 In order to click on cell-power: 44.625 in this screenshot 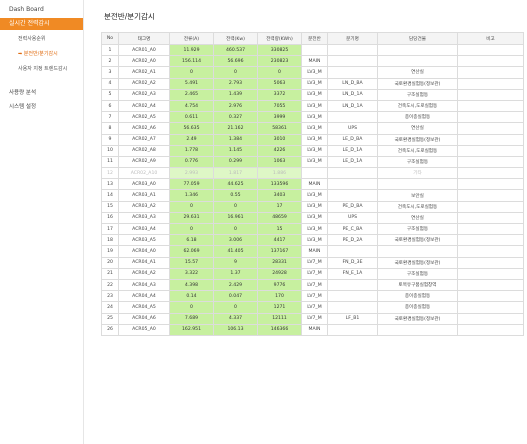, I will do `click(235, 184)`.